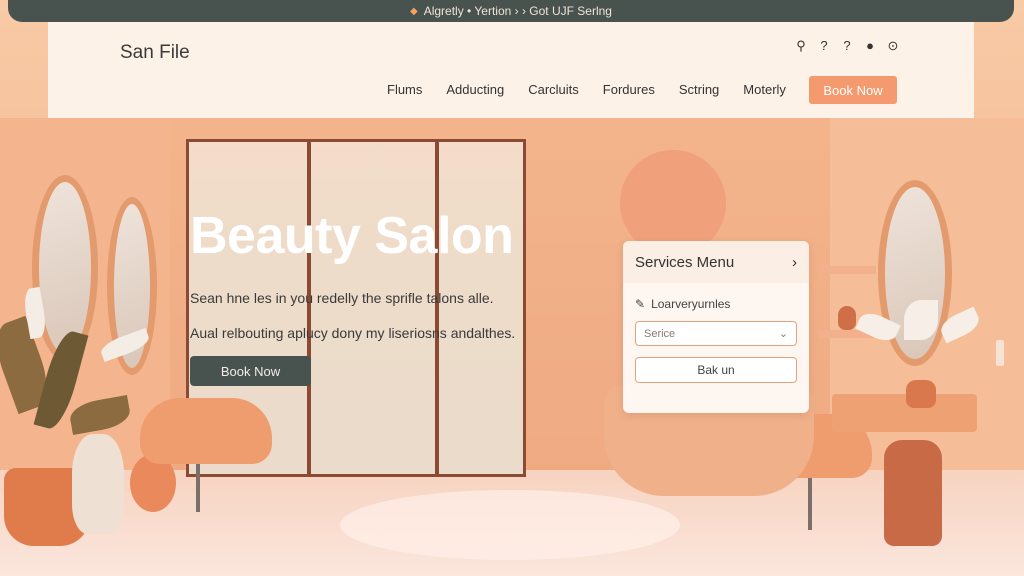 This screenshot has height=576, width=1024. What do you see at coordinates (764, 89) in the screenshot?
I see `nav-item: Moterly` at bounding box center [764, 89].